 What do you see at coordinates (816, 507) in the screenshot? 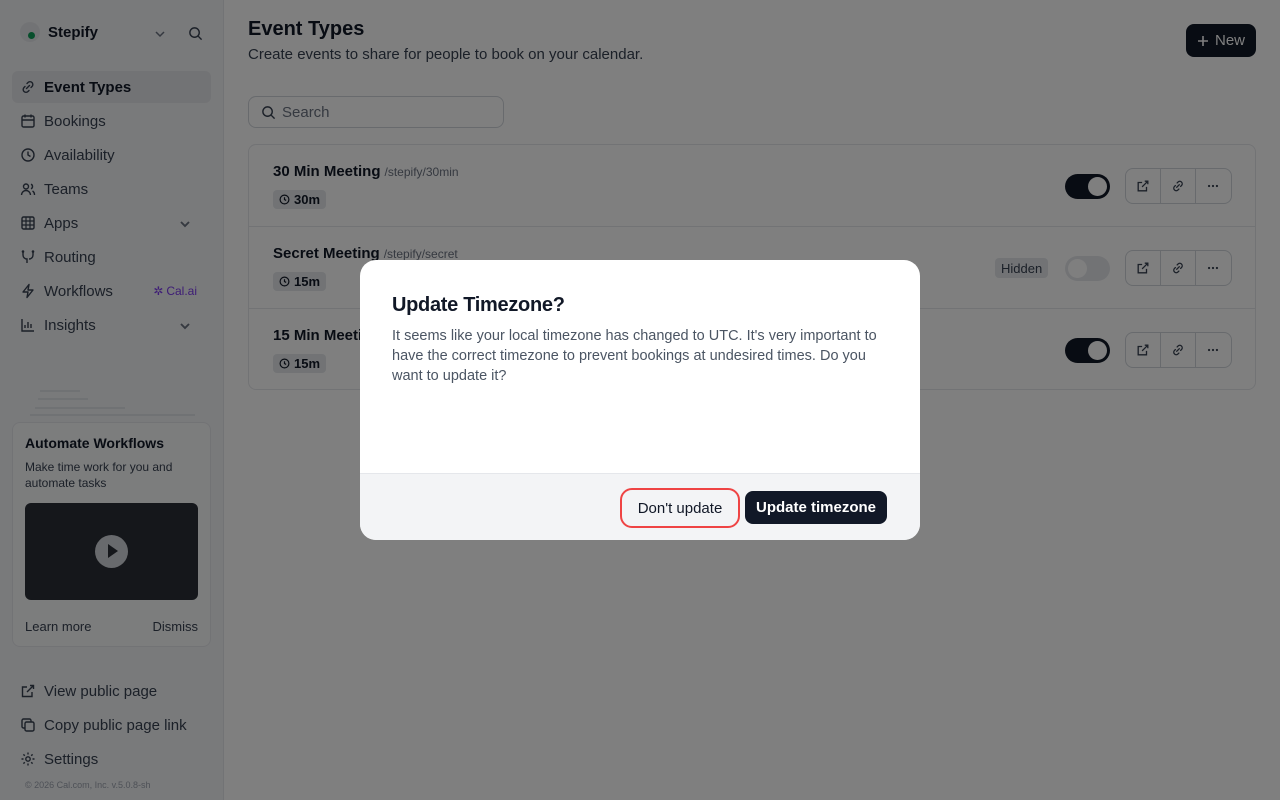
I see `update-timezone-button: Update timezone` at bounding box center [816, 507].